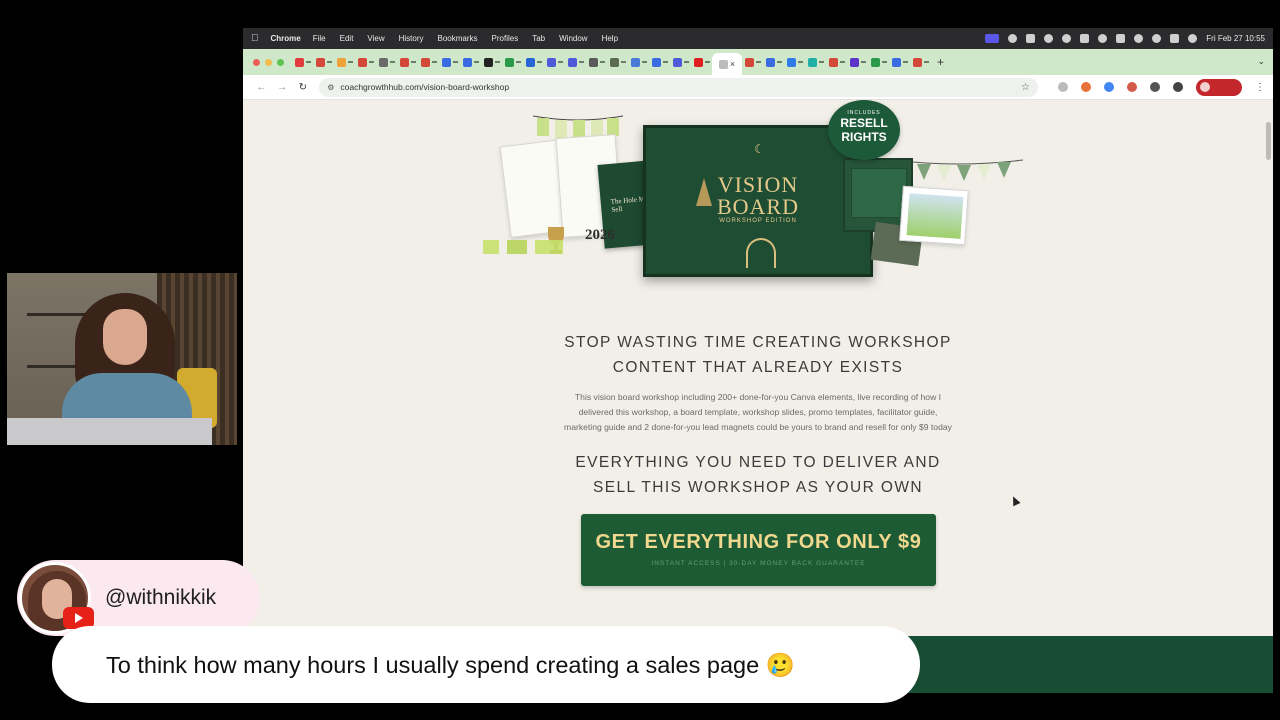  What do you see at coordinates (280, 62) in the screenshot?
I see `zoom-window-button` at bounding box center [280, 62].